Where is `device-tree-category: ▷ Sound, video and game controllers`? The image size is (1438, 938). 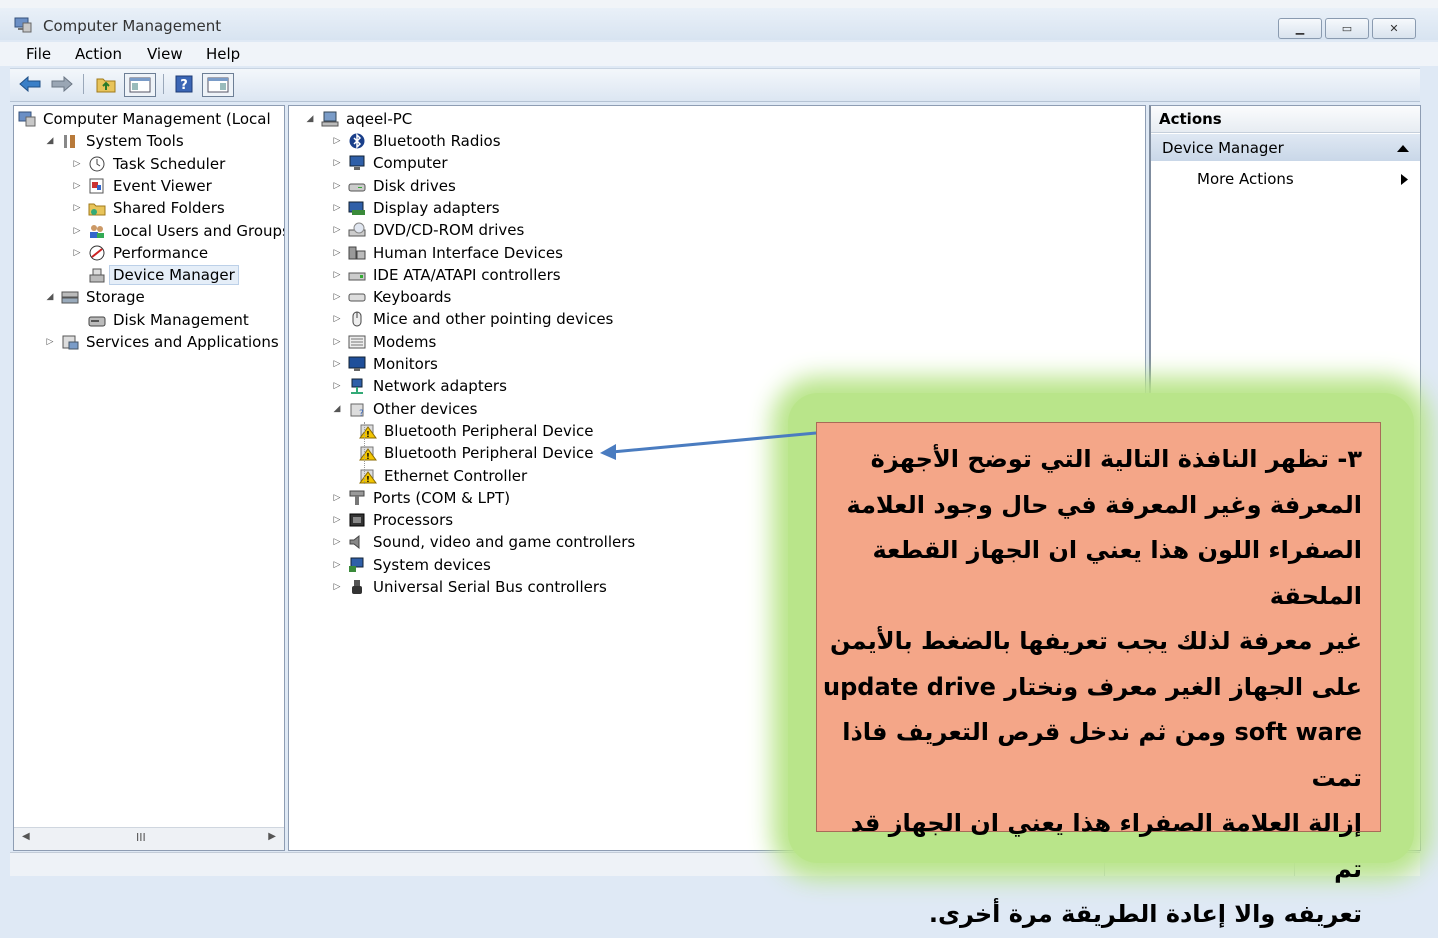 device-tree-category: ▷ Sound, video and game controllers is located at coordinates (484, 542).